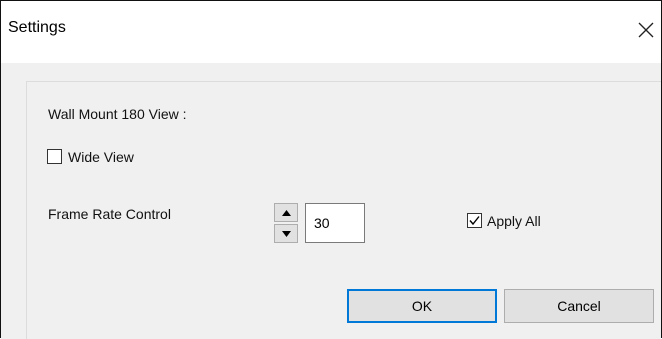 The image size is (662, 339). I want to click on arrow-up-icon, so click(286, 213).